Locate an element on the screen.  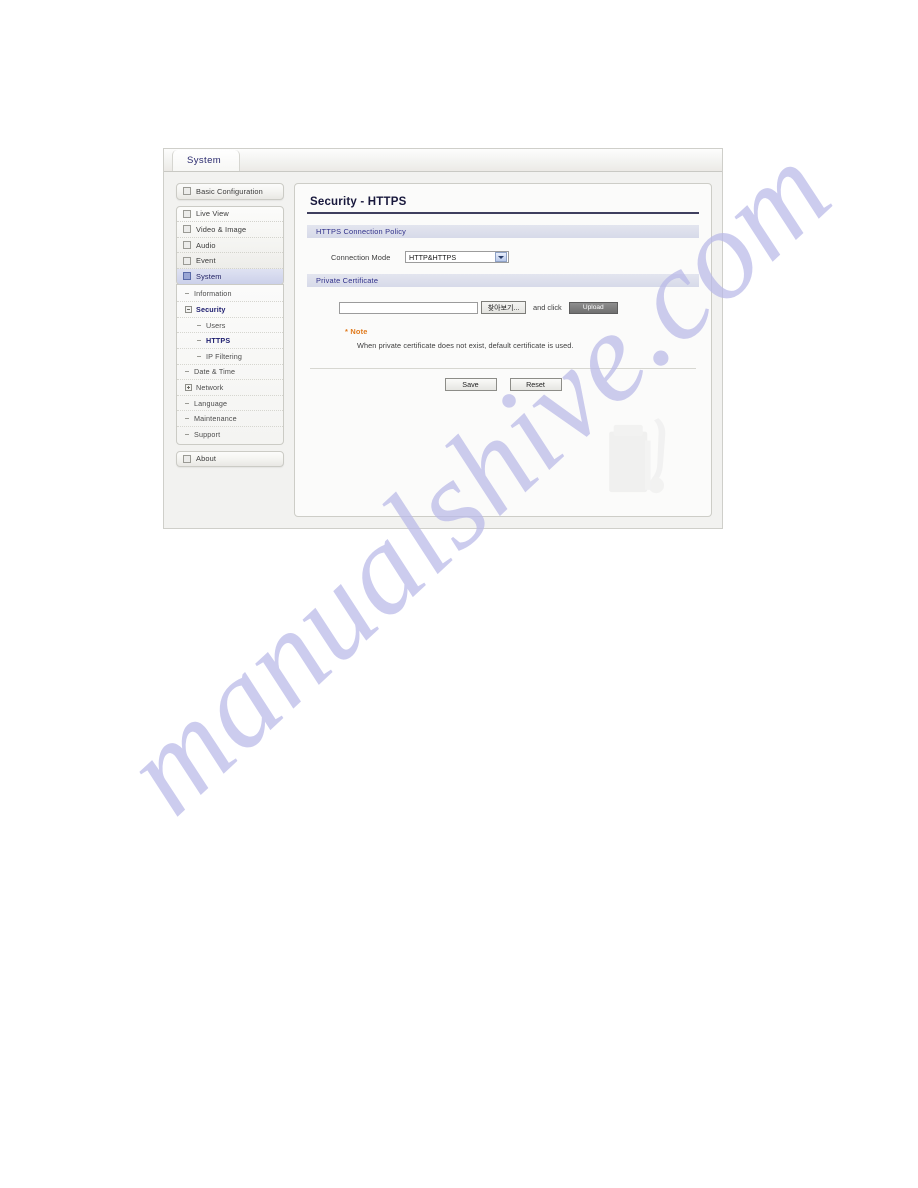
sidebar-item-label: HTTPS is located at coordinates (218, 341).